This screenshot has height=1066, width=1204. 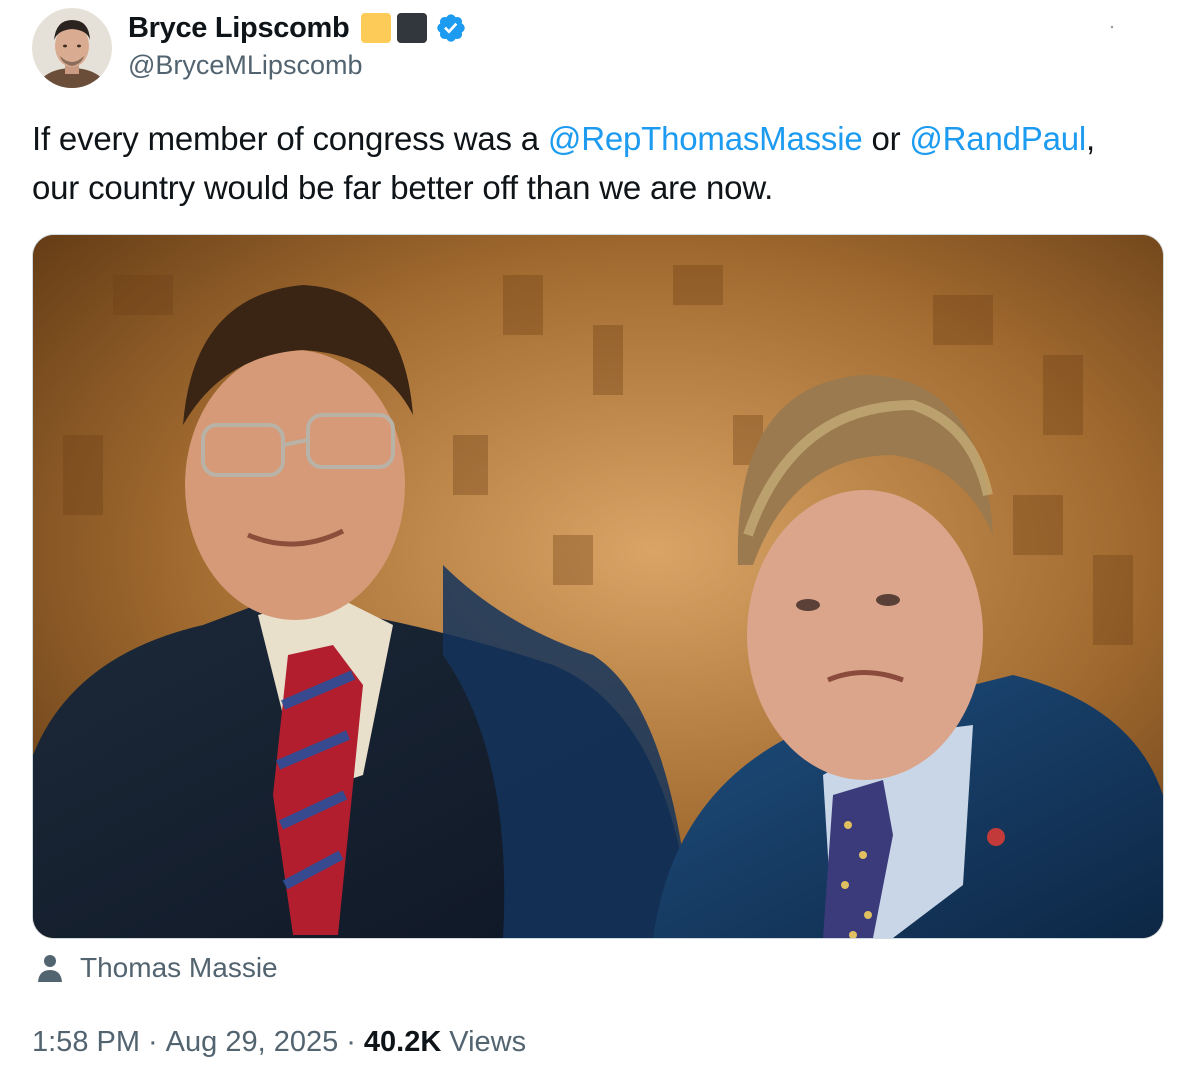 I want to click on views-count: 40.2K, so click(x=402, y=1041).